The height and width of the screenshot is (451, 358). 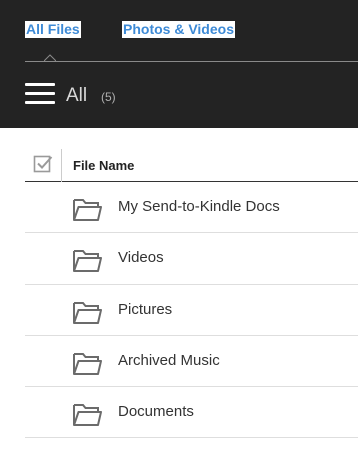 I want to click on list-item: Documents, so click(x=191, y=413).